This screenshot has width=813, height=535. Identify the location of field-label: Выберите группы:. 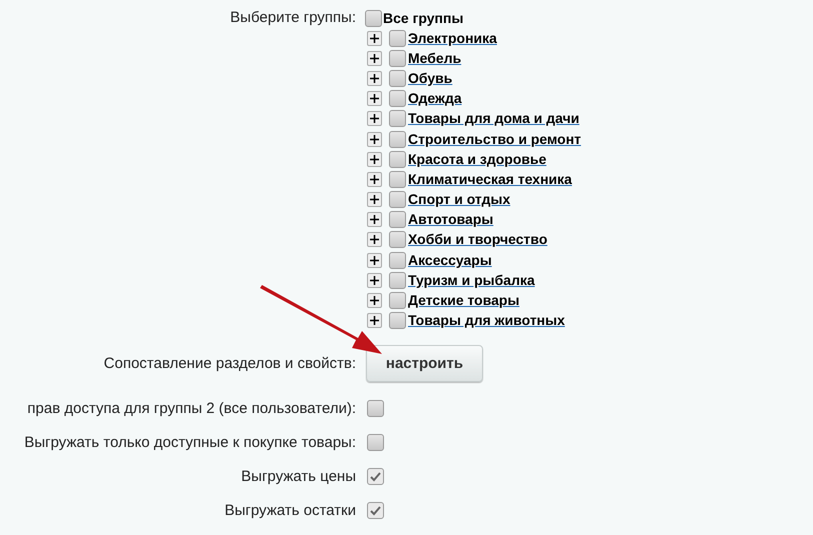
(293, 18).